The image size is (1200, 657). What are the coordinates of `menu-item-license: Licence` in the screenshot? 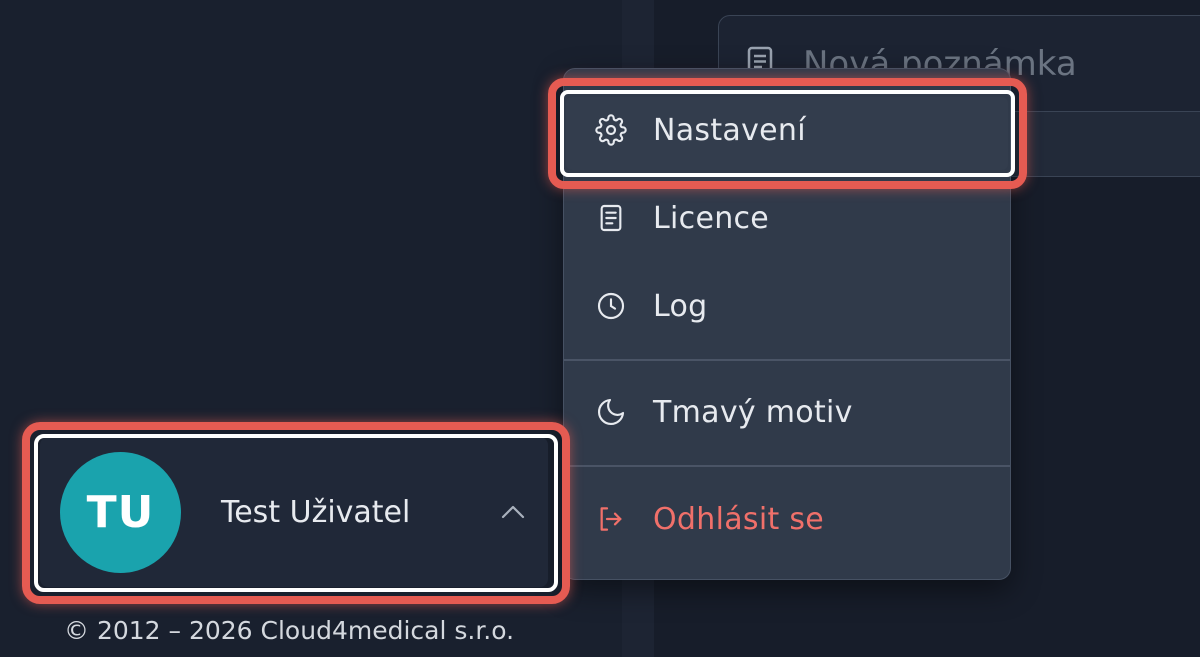 It's located at (787, 218).